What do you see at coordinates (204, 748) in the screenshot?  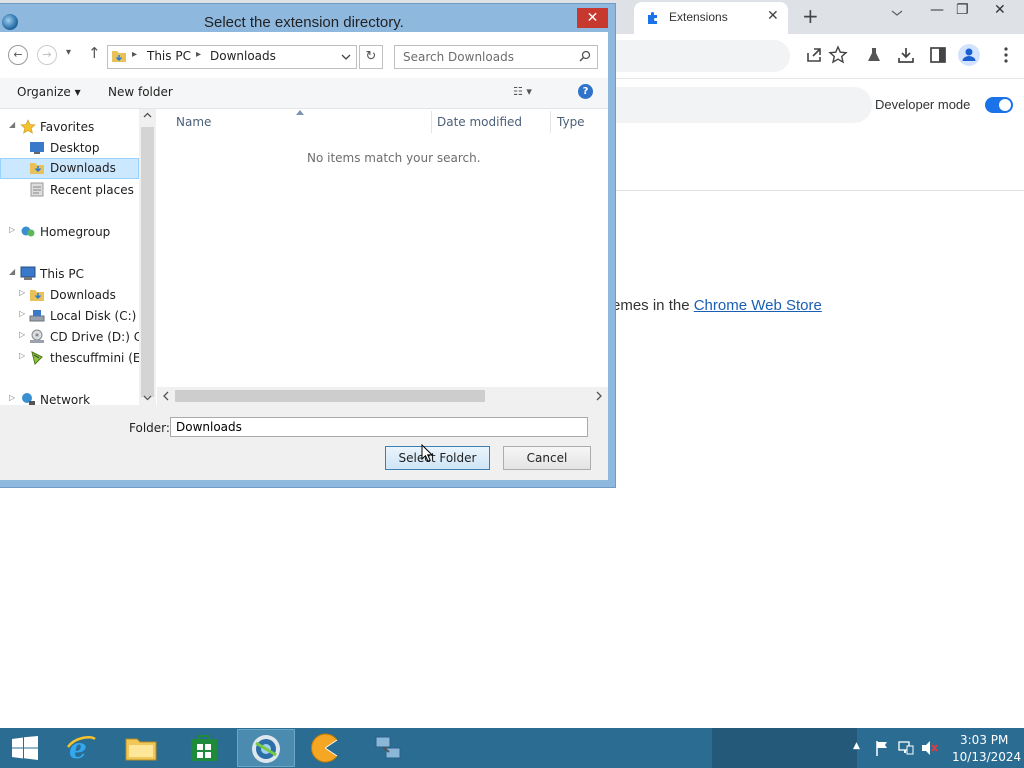 I see `taskbar-store` at bounding box center [204, 748].